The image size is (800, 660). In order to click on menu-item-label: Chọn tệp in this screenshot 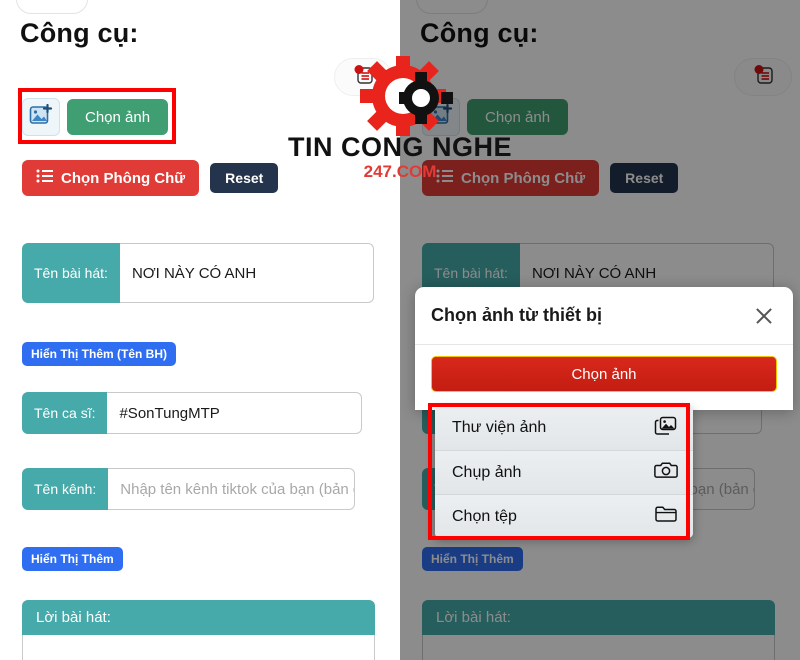, I will do `click(484, 516)`.